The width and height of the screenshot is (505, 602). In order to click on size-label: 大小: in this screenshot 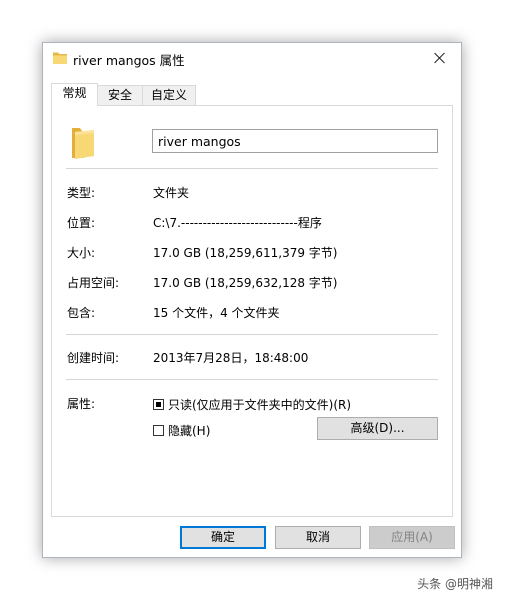, I will do `click(81, 253)`.